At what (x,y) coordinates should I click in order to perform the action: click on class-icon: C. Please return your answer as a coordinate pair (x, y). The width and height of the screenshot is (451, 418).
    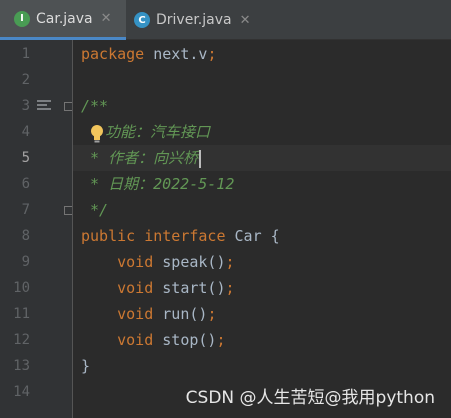
    Looking at the image, I should click on (142, 20).